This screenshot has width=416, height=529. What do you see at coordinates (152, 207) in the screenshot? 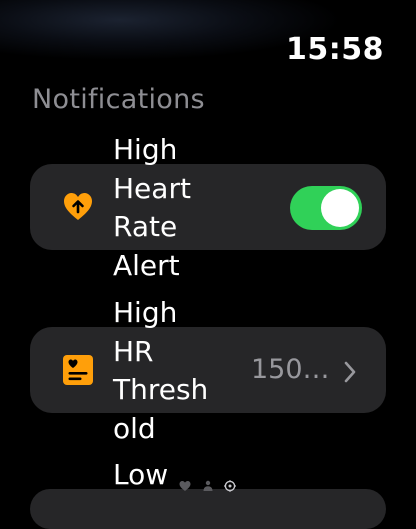
I see `high-heart-rate-alert-label: High Heart Rate Alert` at bounding box center [152, 207].